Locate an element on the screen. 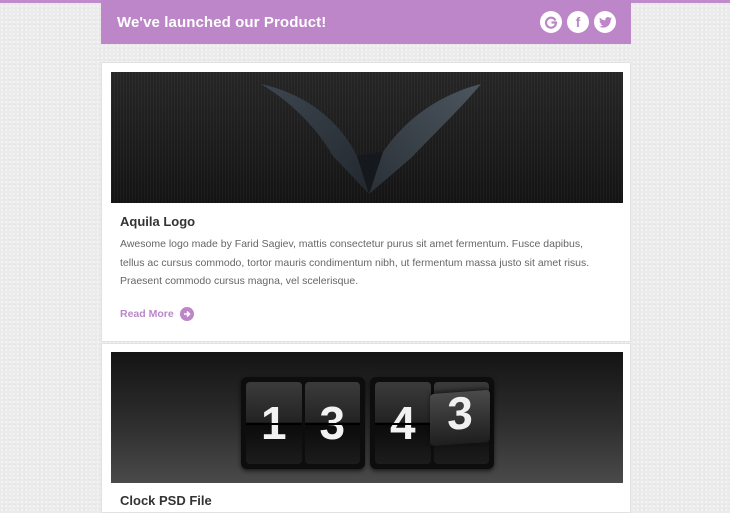 This screenshot has width=730, height=513. newsletter-header: We've launched our Product! f is located at coordinates (366, 22).